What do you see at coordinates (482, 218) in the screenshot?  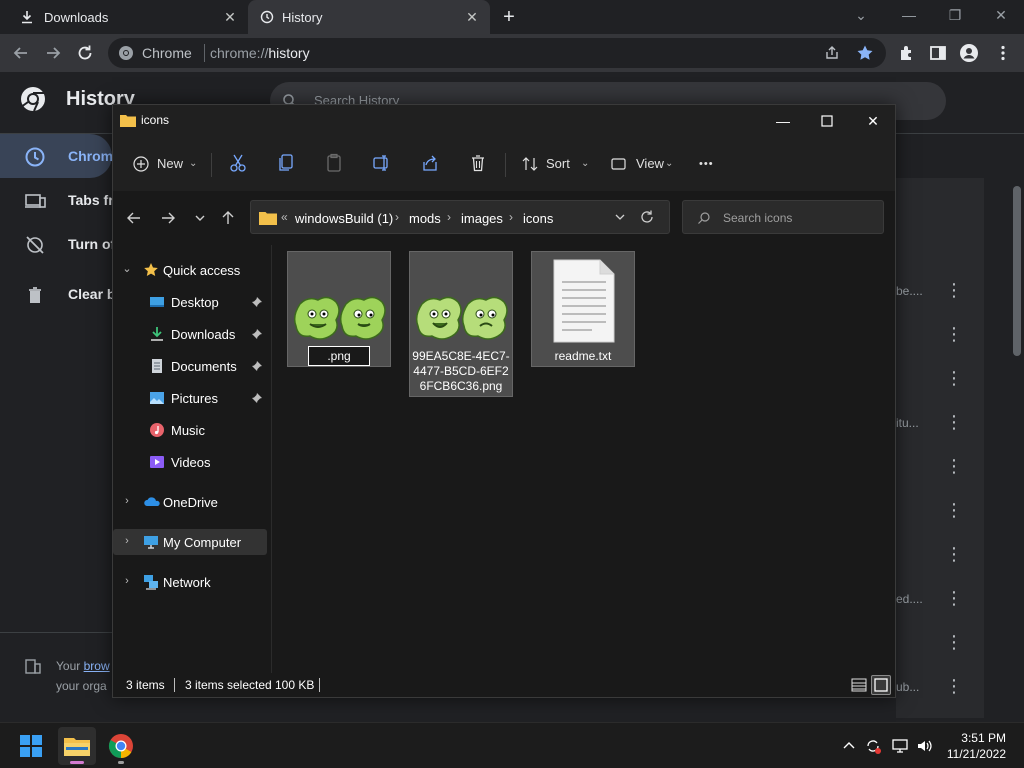 I see `breadcrumb-item: images` at bounding box center [482, 218].